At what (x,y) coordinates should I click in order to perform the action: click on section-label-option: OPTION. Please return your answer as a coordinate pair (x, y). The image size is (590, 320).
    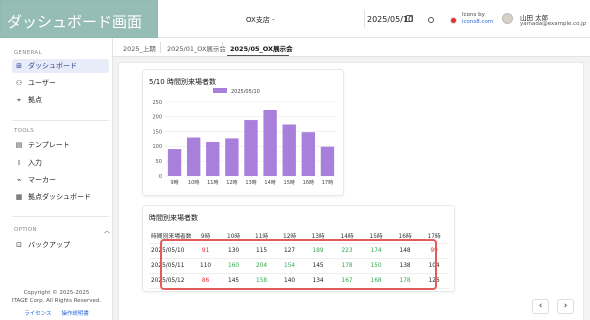
    Looking at the image, I should click on (25, 230).